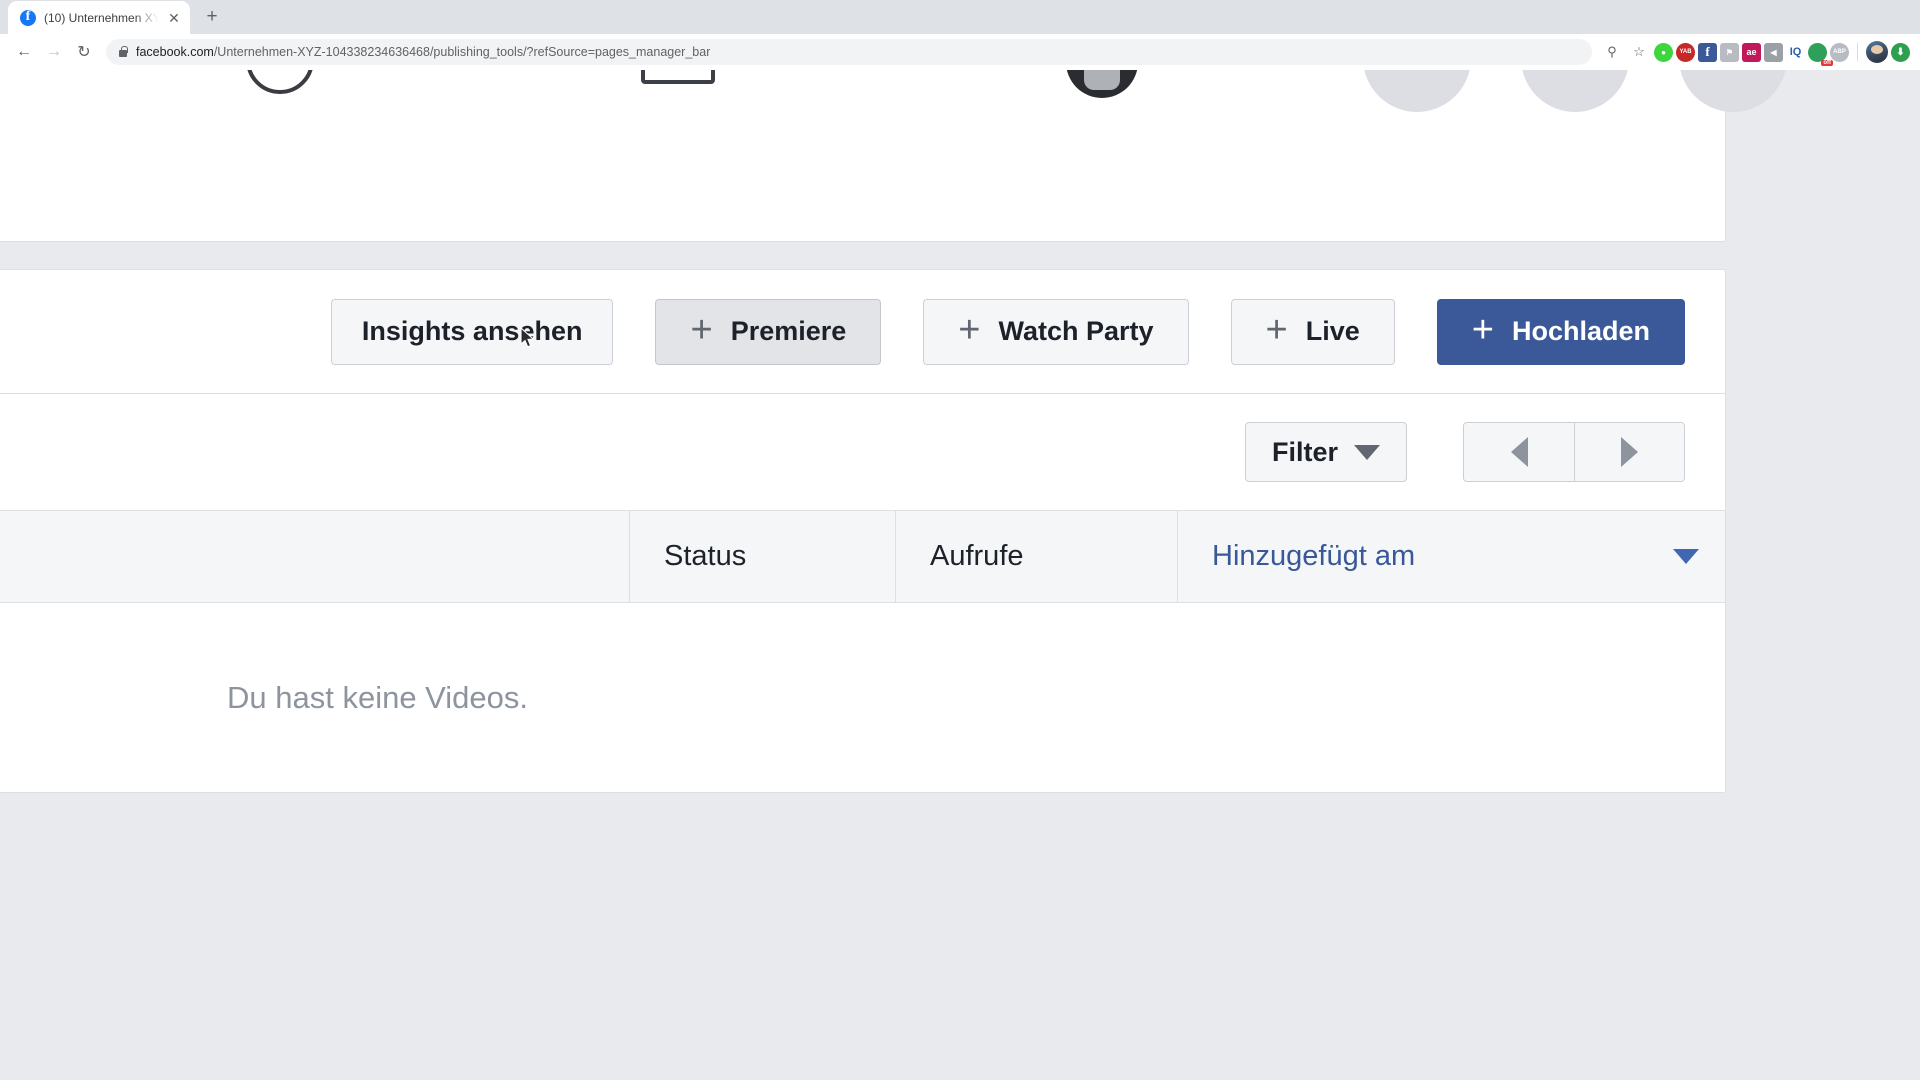 This screenshot has width=1920, height=1080. I want to click on extension-facebook-icon: f, so click(1707, 52).